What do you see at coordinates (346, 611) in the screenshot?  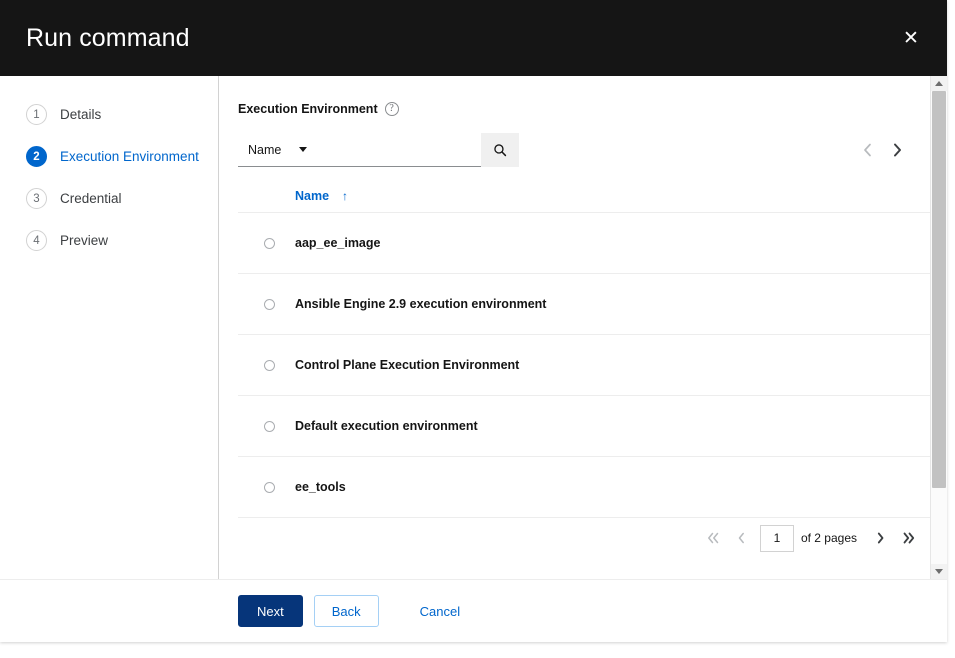 I see `back-button: Back` at bounding box center [346, 611].